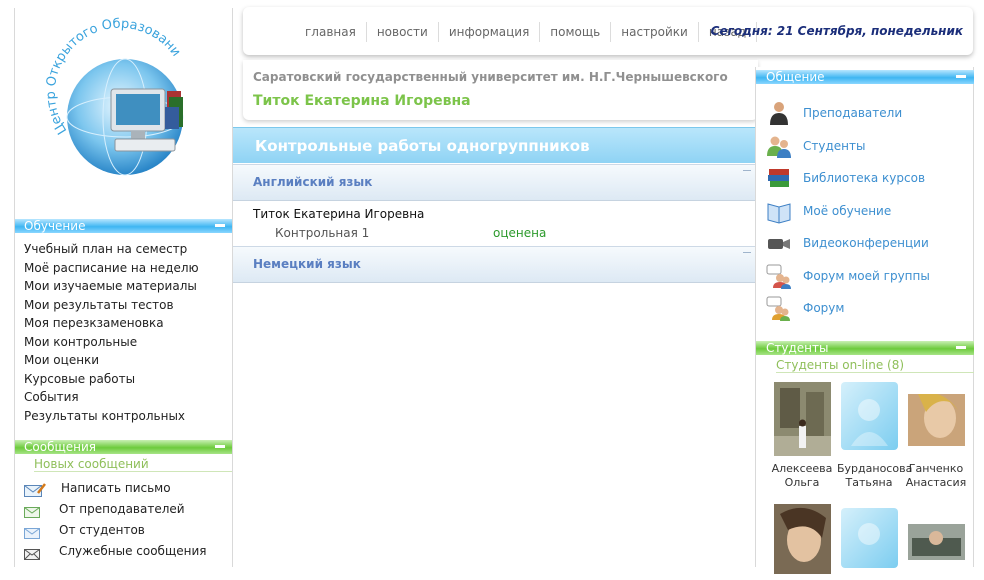 The width and height of the screenshot is (984, 580). I want to click on student-last-name: Татьяна, so click(869, 482).